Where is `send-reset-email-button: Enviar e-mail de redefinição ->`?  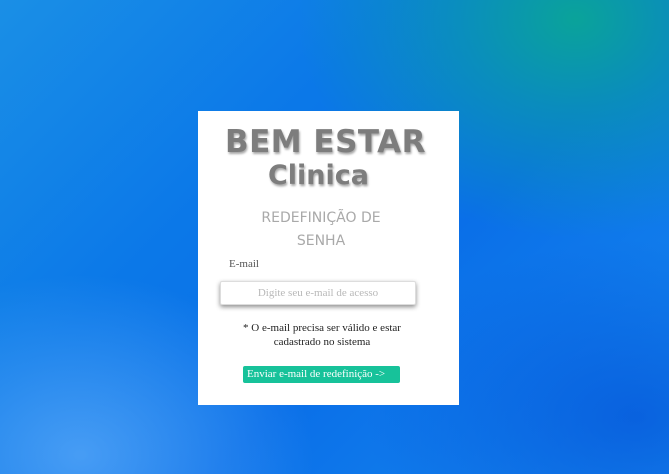
send-reset-email-button: Enviar e-mail de redefinição -> is located at coordinates (321, 374).